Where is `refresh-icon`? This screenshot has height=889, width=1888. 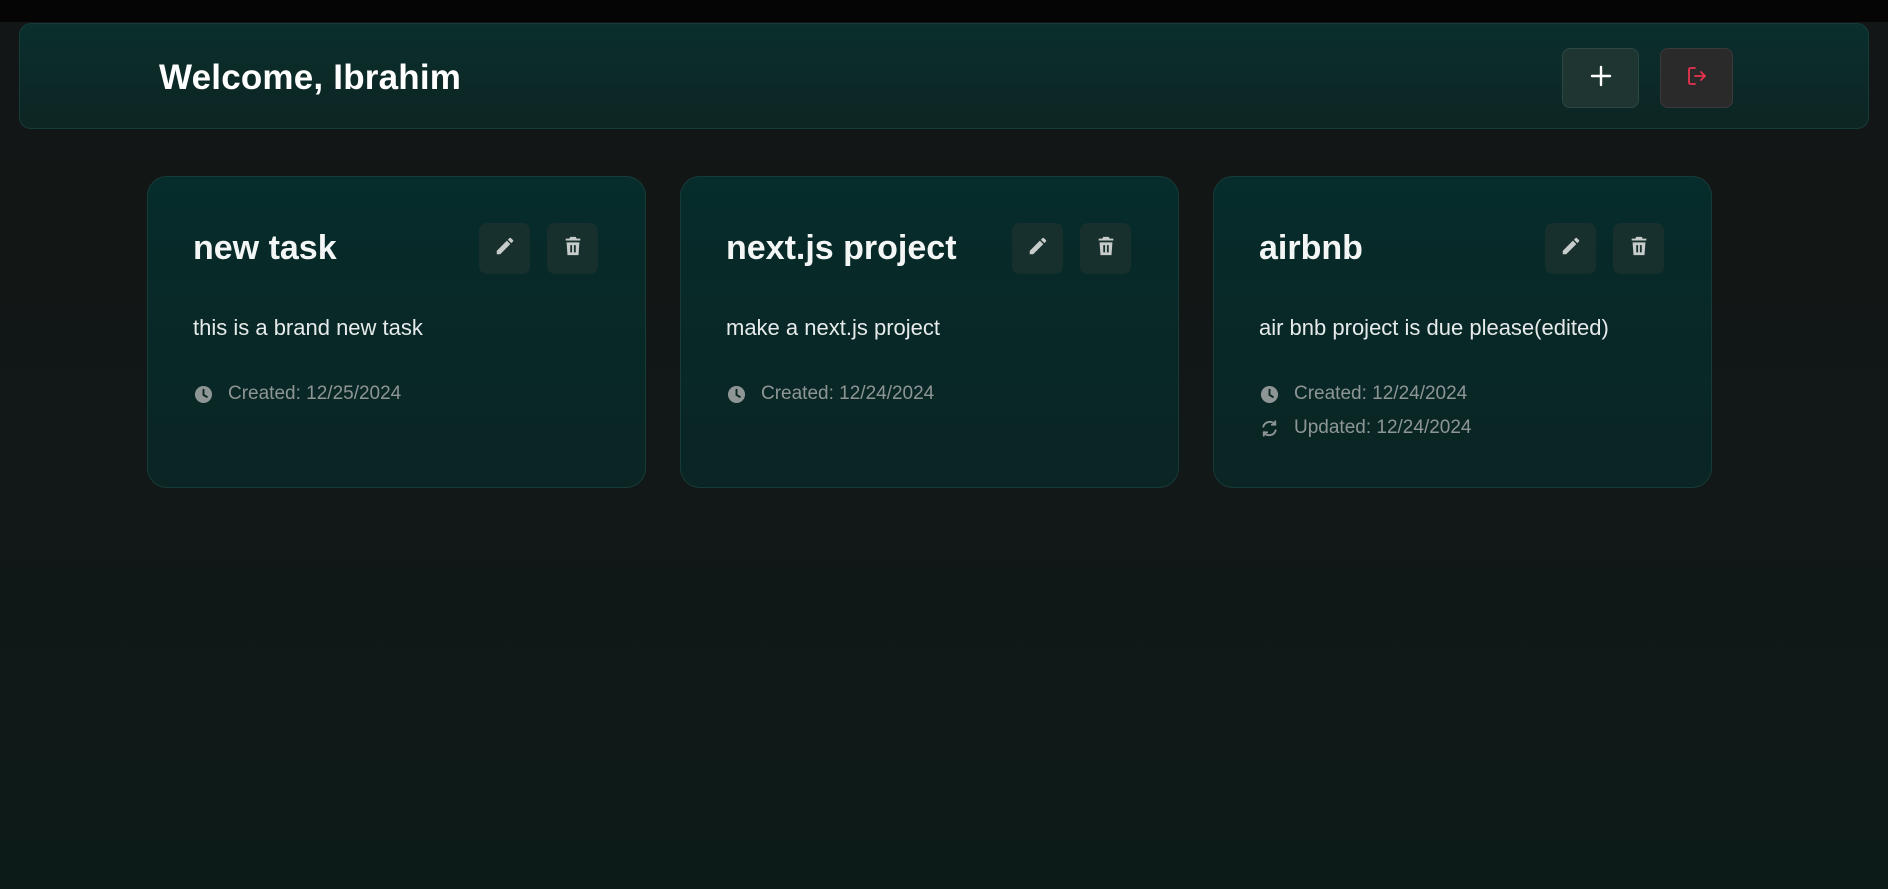
refresh-icon is located at coordinates (1269, 428).